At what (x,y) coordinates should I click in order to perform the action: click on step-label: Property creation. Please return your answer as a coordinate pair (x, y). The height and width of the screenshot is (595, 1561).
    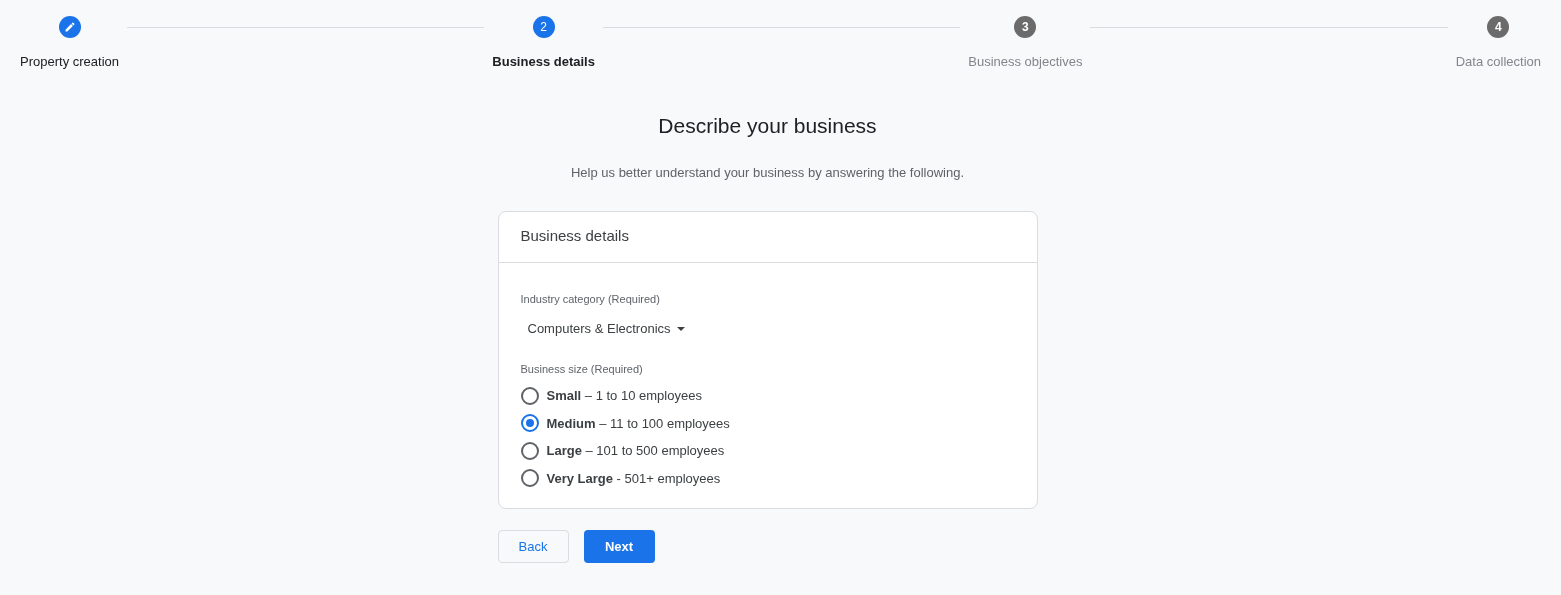
    Looking at the image, I should click on (69, 62).